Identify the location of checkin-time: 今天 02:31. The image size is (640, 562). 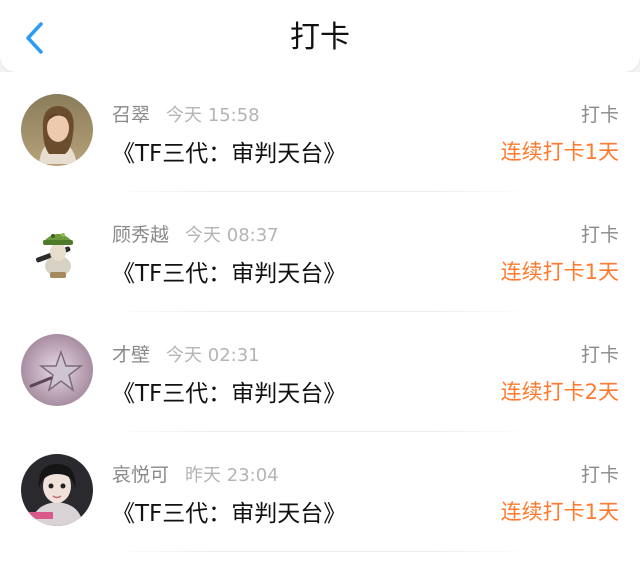
(213, 355).